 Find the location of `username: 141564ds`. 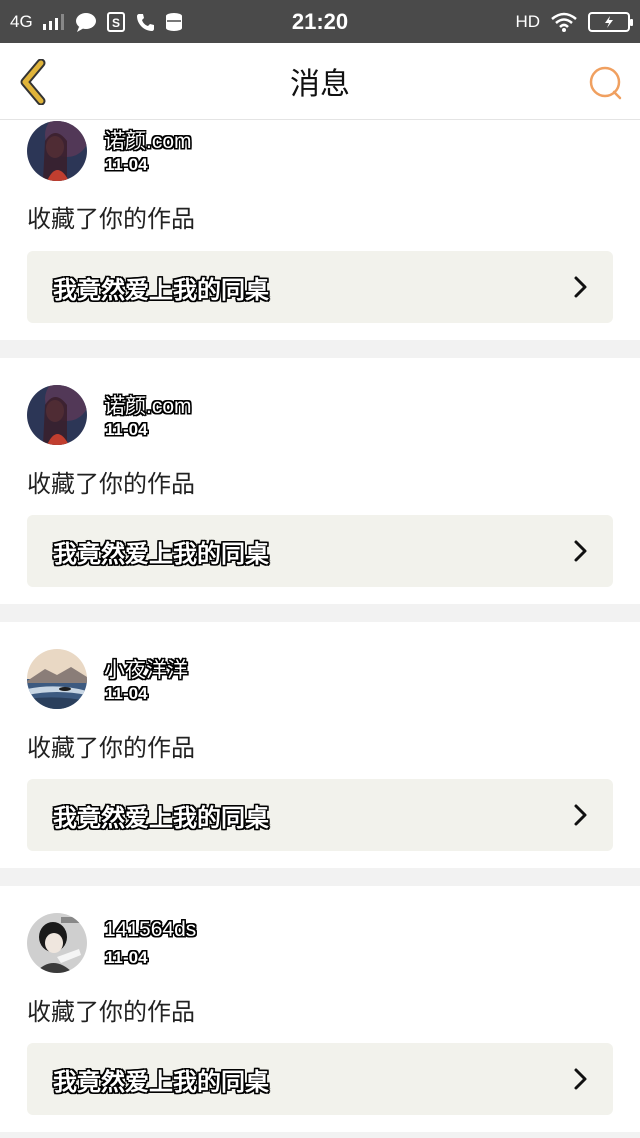

username: 141564ds is located at coordinates (150, 930).